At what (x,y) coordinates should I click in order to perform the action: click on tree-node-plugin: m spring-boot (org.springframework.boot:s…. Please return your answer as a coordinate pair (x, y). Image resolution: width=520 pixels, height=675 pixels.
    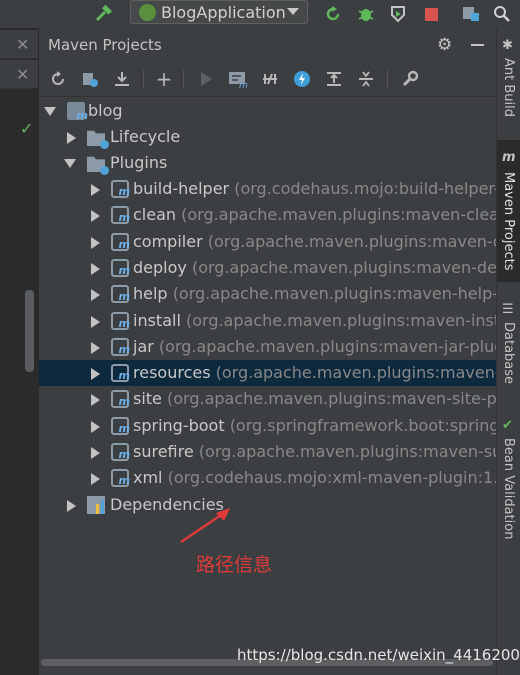
    Looking at the image, I should click on (268, 426).